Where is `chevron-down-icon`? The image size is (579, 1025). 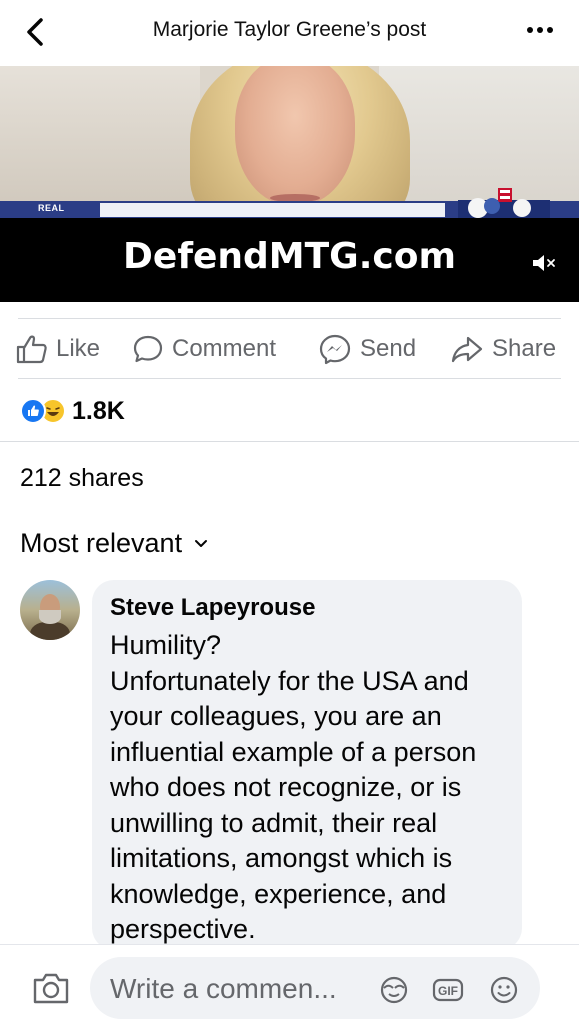
chevron-down-icon is located at coordinates (201, 543).